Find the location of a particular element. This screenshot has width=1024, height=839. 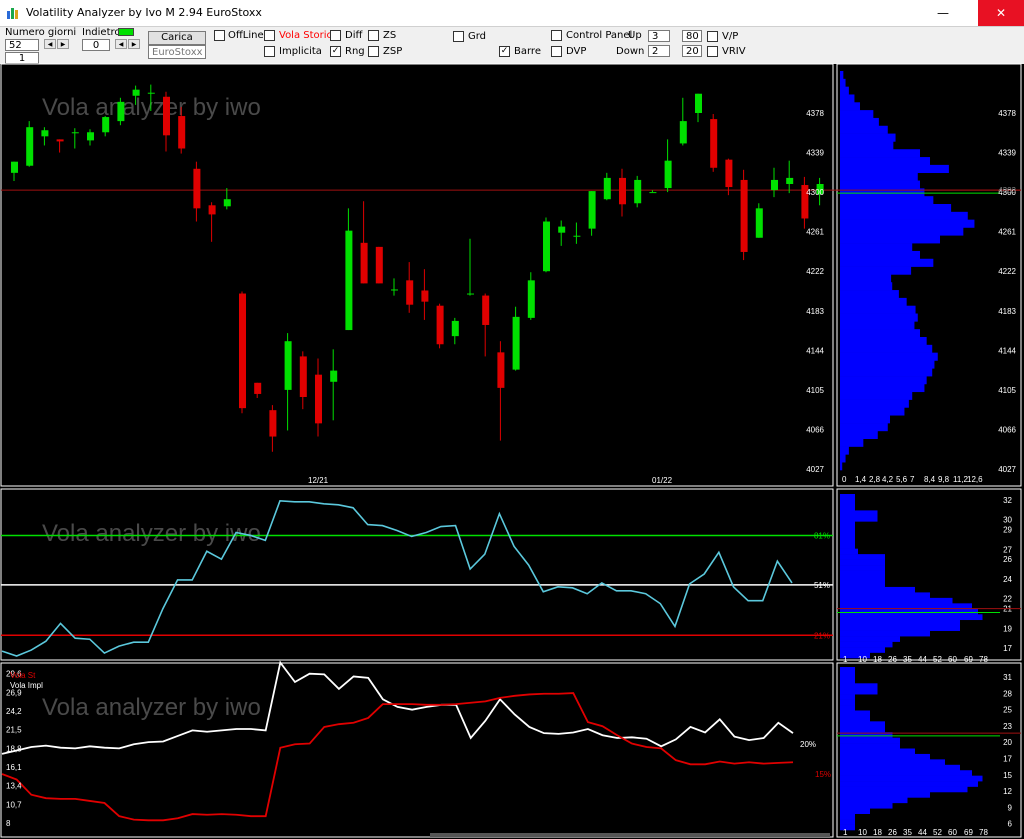

price-tick-label: 4105 is located at coordinates (815, 390).